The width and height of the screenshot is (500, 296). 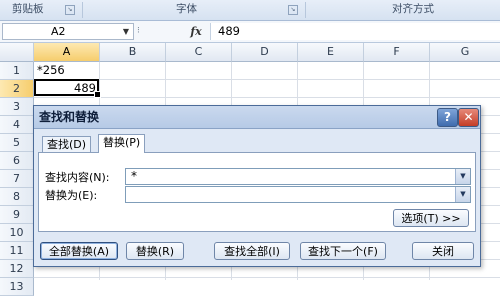 I want to click on row-header-1: 1, so click(x=17, y=71).